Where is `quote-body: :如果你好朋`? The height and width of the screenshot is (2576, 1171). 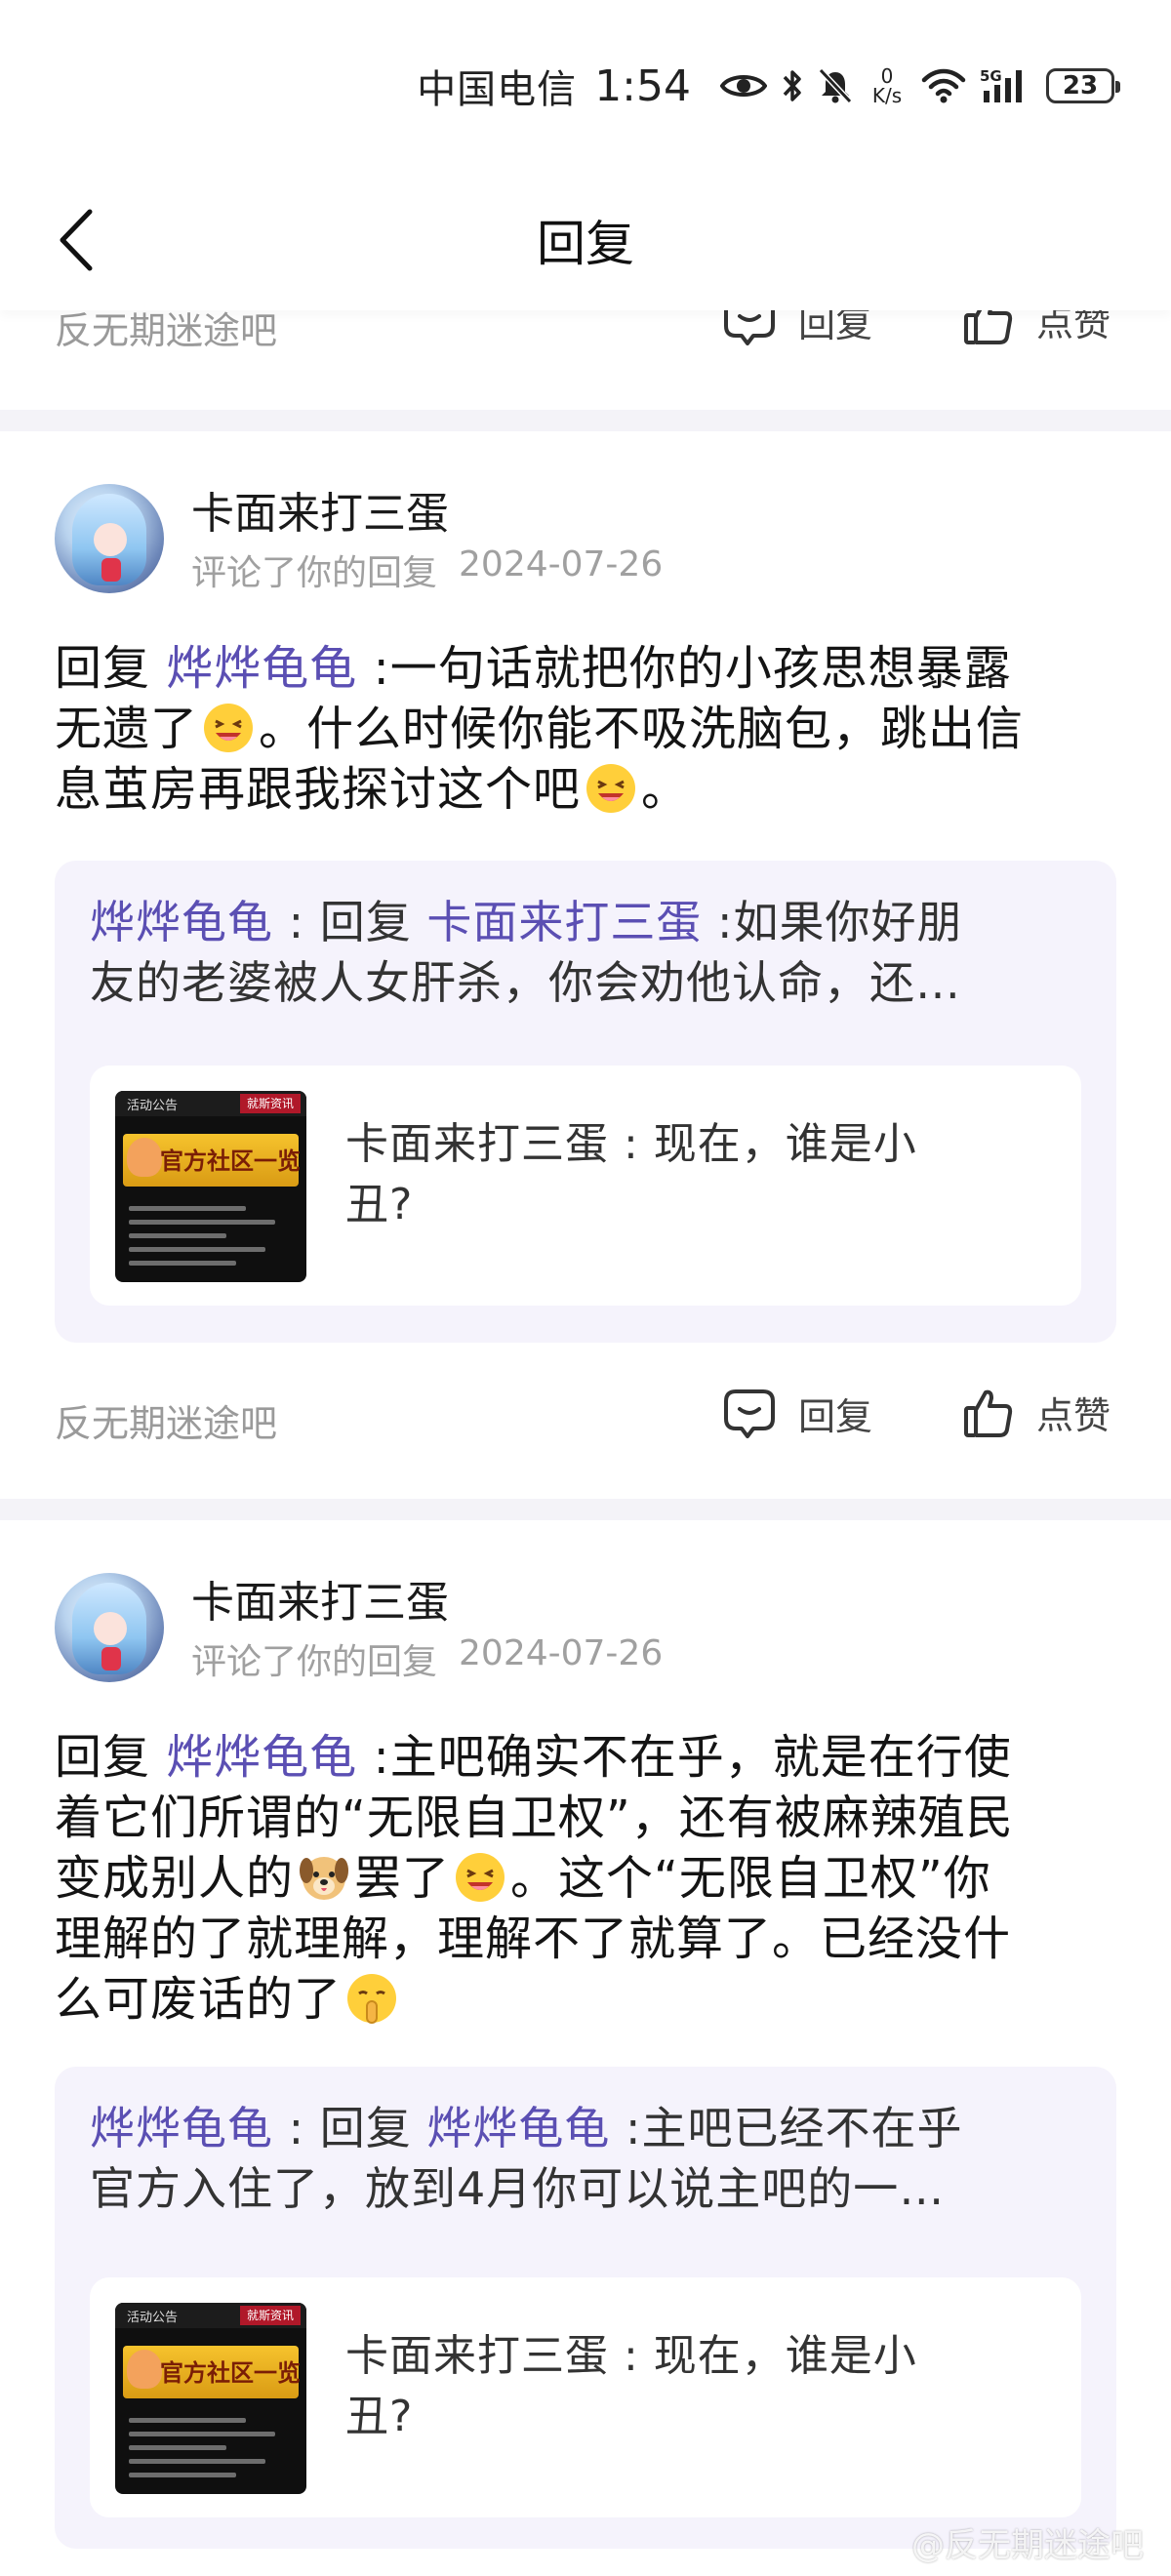
quote-body: :如果你好朋 is located at coordinates (840, 922).